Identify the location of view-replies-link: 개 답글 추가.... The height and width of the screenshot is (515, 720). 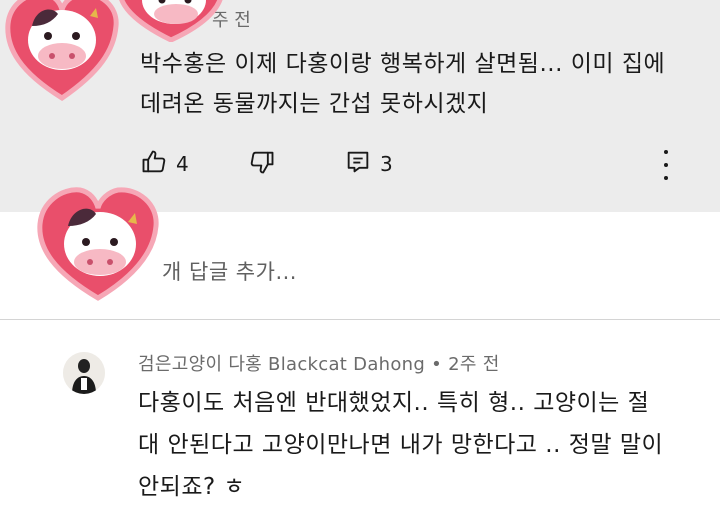
(229, 271).